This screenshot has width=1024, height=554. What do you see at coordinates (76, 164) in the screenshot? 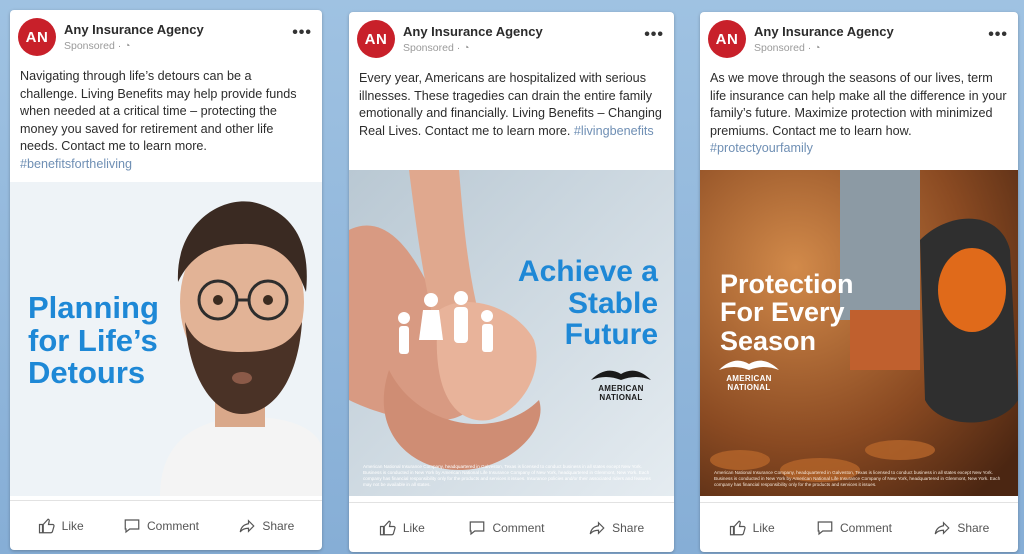
I see `hashtag-link: #benefitsfortheliving` at bounding box center [76, 164].